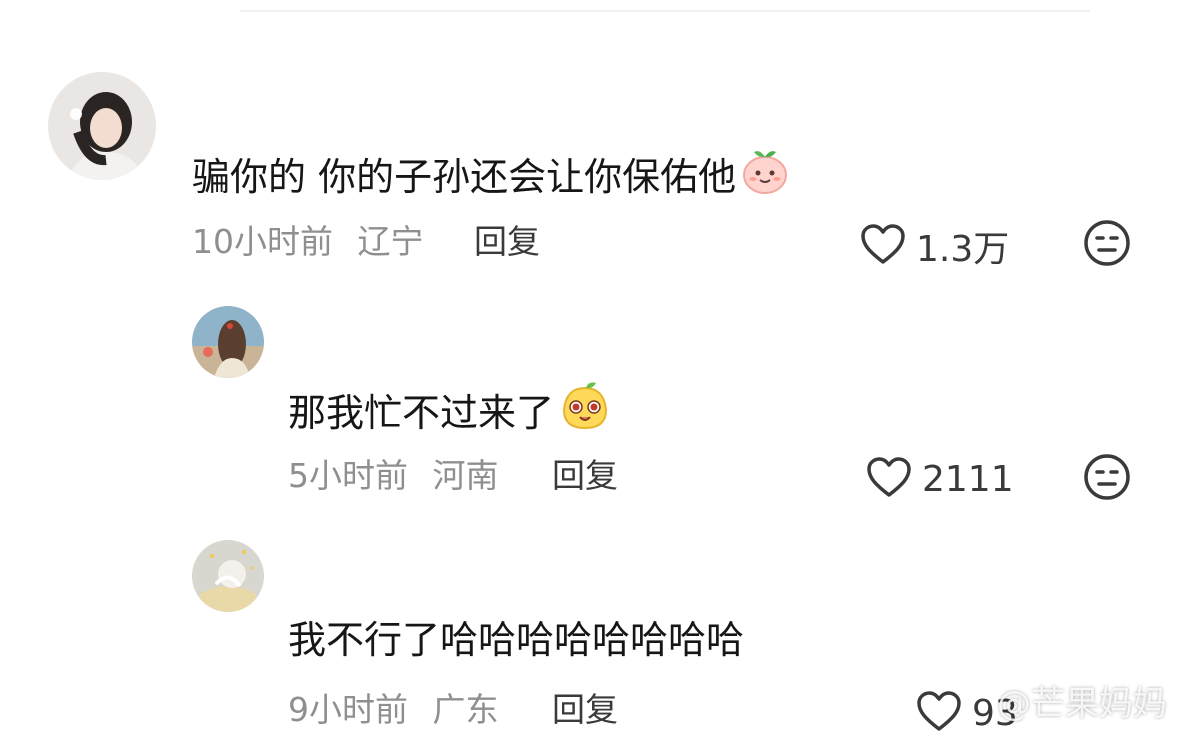  What do you see at coordinates (450, 413) in the screenshot?
I see `comment-text: 那我忙不过来了` at bounding box center [450, 413].